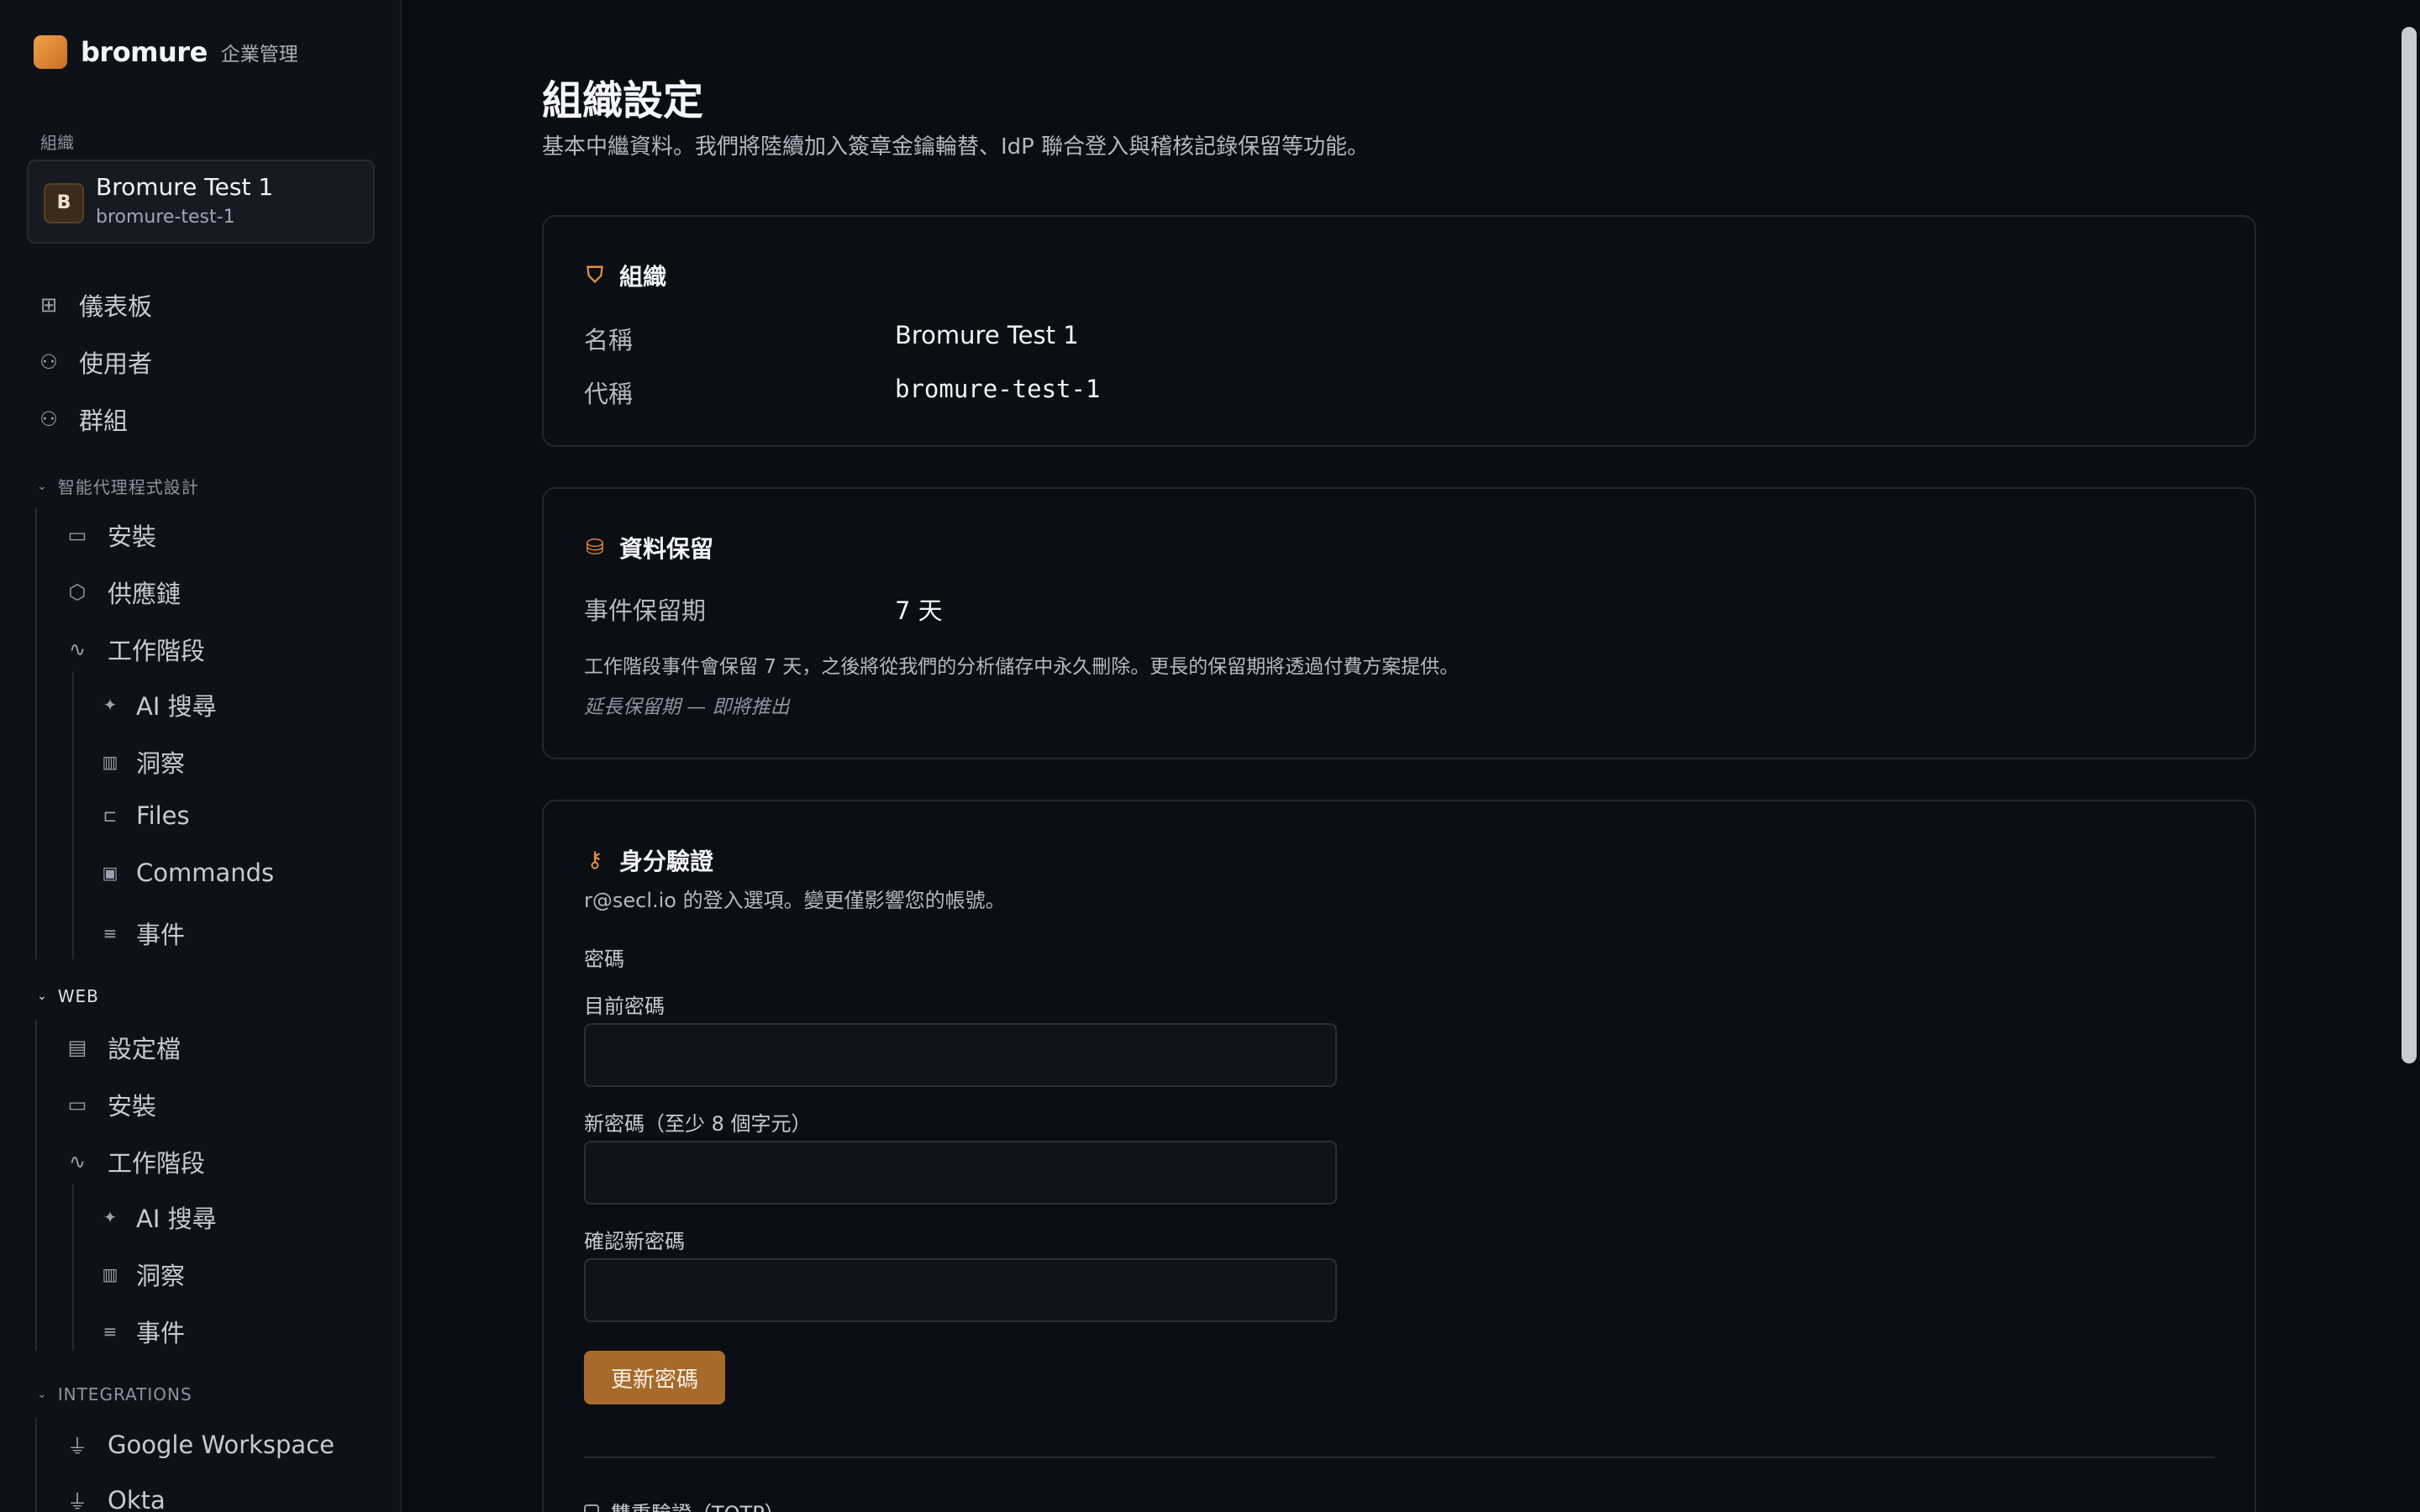  I want to click on retention-card-title: ⛁ 資料保留, so click(648, 547).